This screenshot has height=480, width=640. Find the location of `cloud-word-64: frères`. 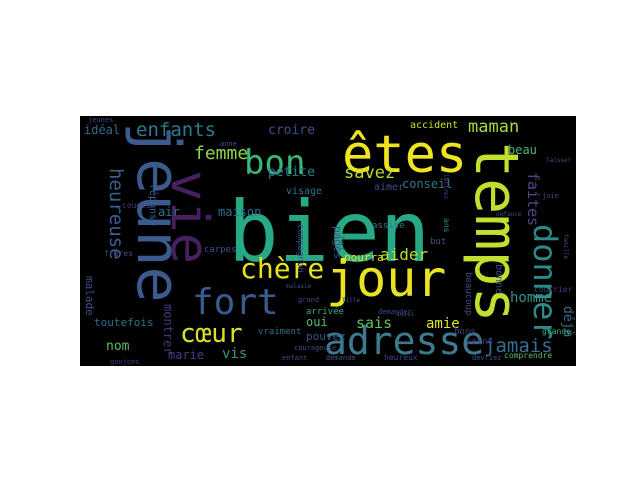

cloud-word-64: frères is located at coordinates (118, 253).